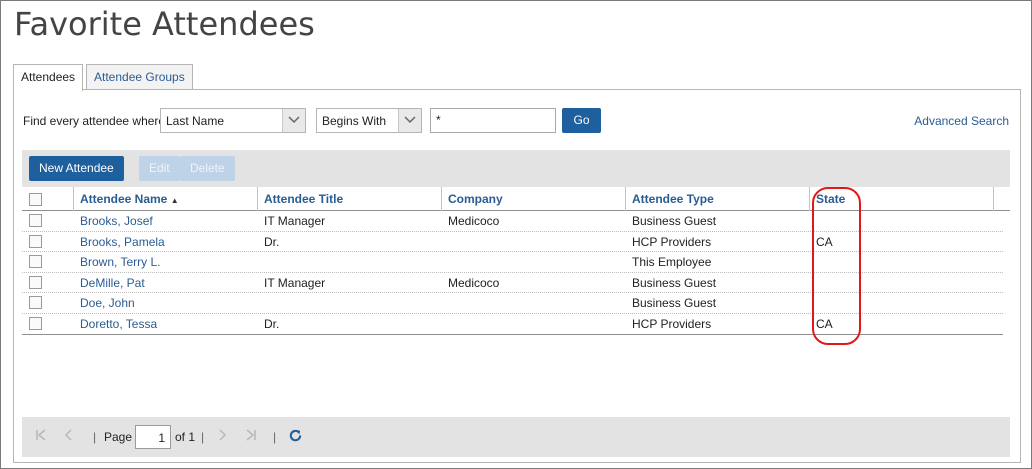 This screenshot has width=1032, height=469. Describe the element at coordinates (48, 199) in the screenshot. I see `select-all-cell` at that location.